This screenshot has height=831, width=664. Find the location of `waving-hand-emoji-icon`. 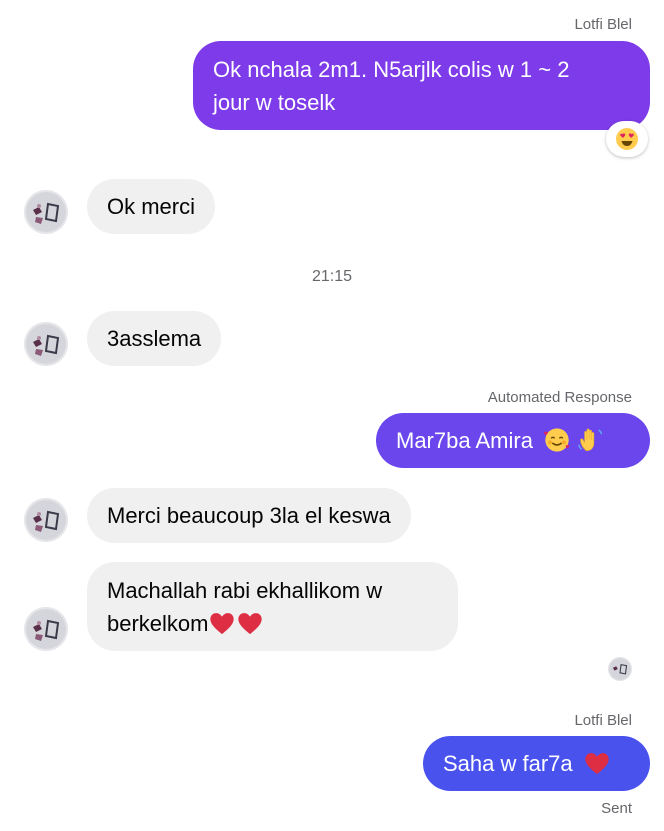

waving-hand-emoji-icon is located at coordinates (590, 440).